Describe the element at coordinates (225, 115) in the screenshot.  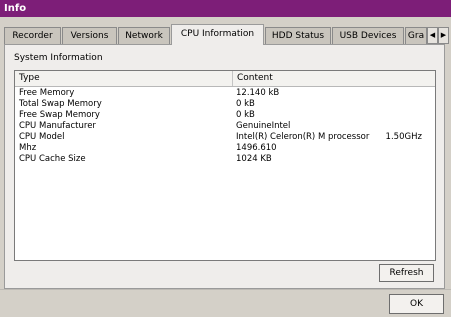
I see `table-row: Free Swap Memory 0 kB` at that location.